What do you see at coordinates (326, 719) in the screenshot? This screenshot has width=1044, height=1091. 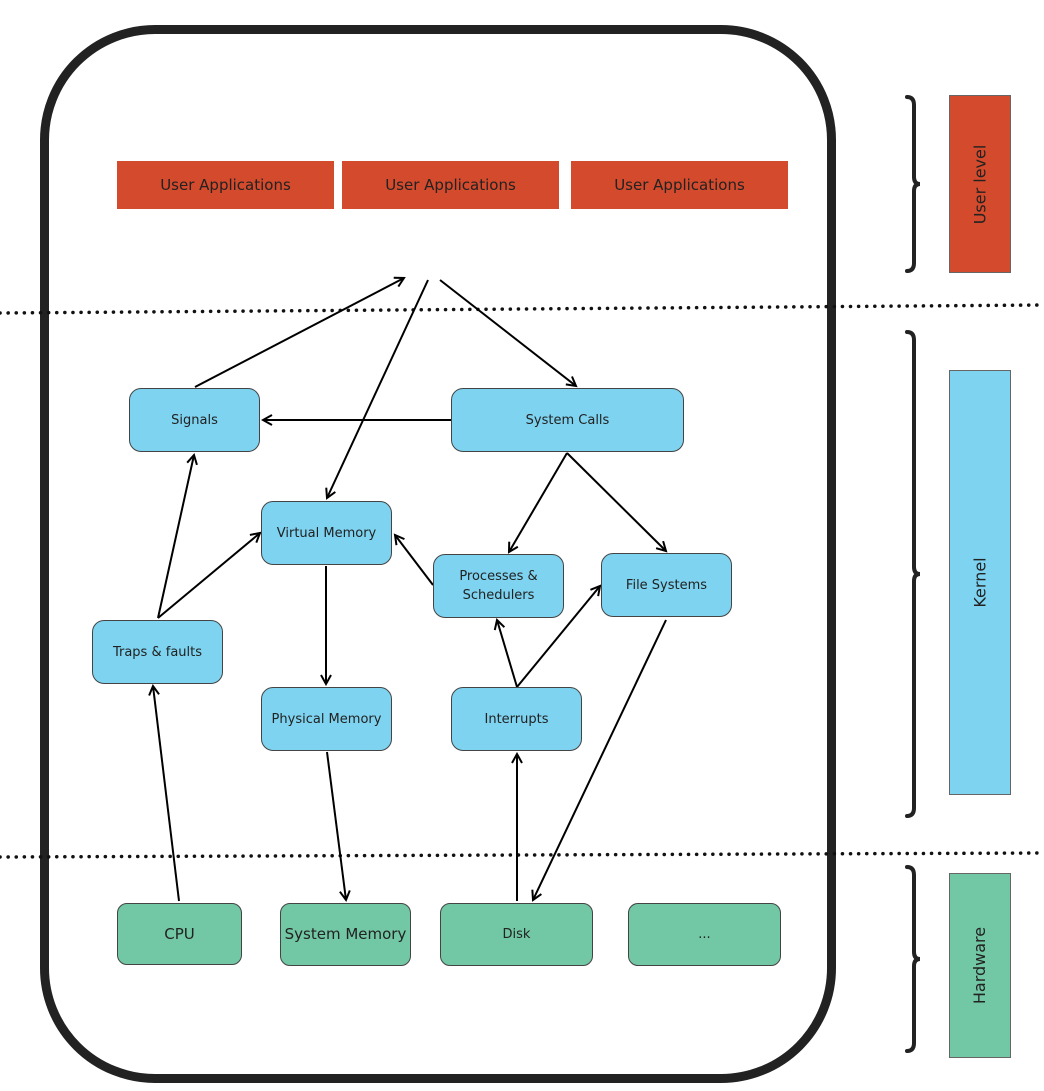 I see `physical-memory-node: Physical Memory` at bounding box center [326, 719].